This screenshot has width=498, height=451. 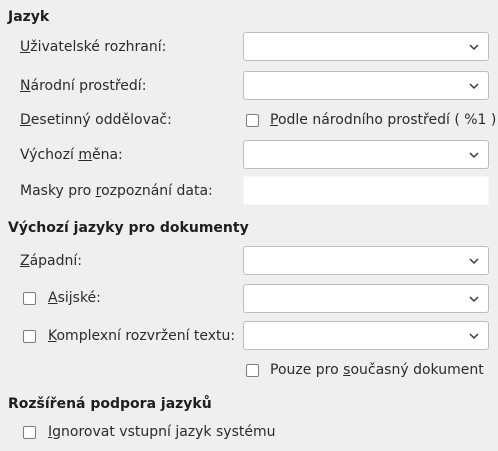 I want to click on section-heading-language: Jazyk, so click(x=29, y=17).